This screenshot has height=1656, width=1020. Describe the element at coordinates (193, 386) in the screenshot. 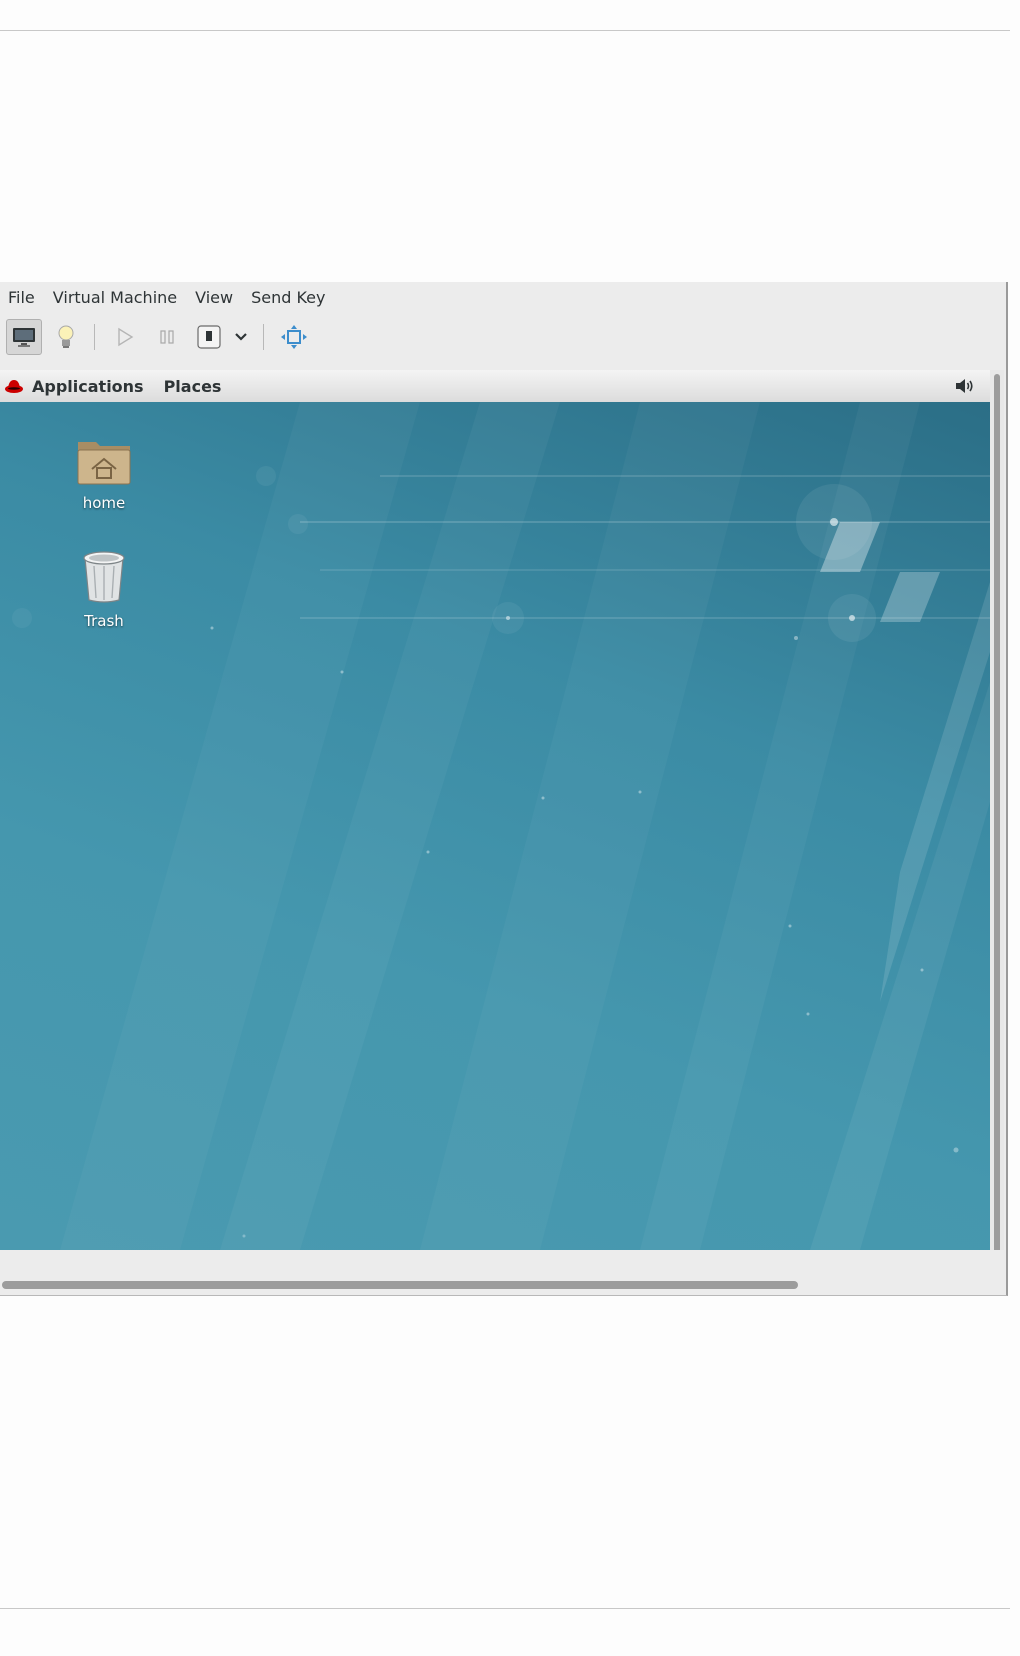

I see `places-menu: Places` at that location.